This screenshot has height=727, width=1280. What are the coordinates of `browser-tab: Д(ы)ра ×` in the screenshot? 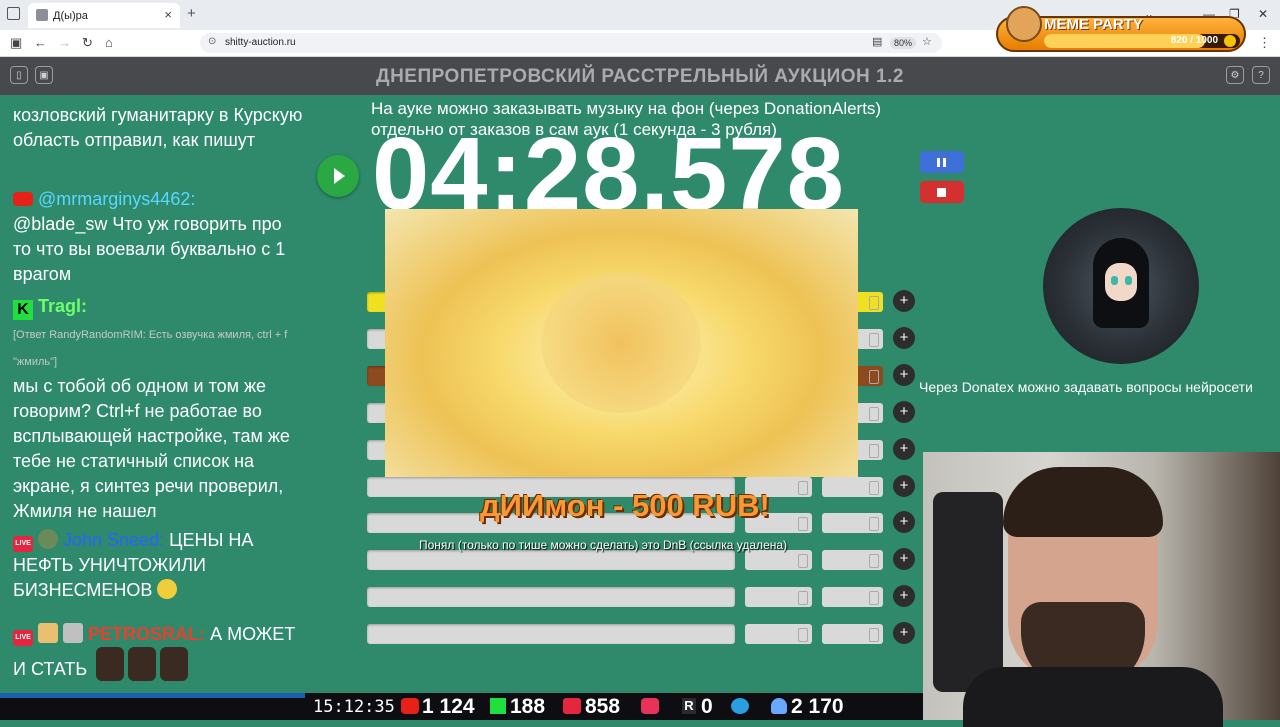 It's located at (104, 15).